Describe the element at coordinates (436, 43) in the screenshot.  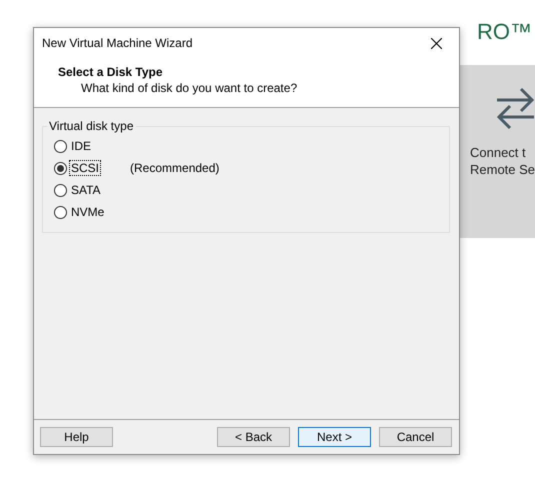
I see `close-icon` at that location.